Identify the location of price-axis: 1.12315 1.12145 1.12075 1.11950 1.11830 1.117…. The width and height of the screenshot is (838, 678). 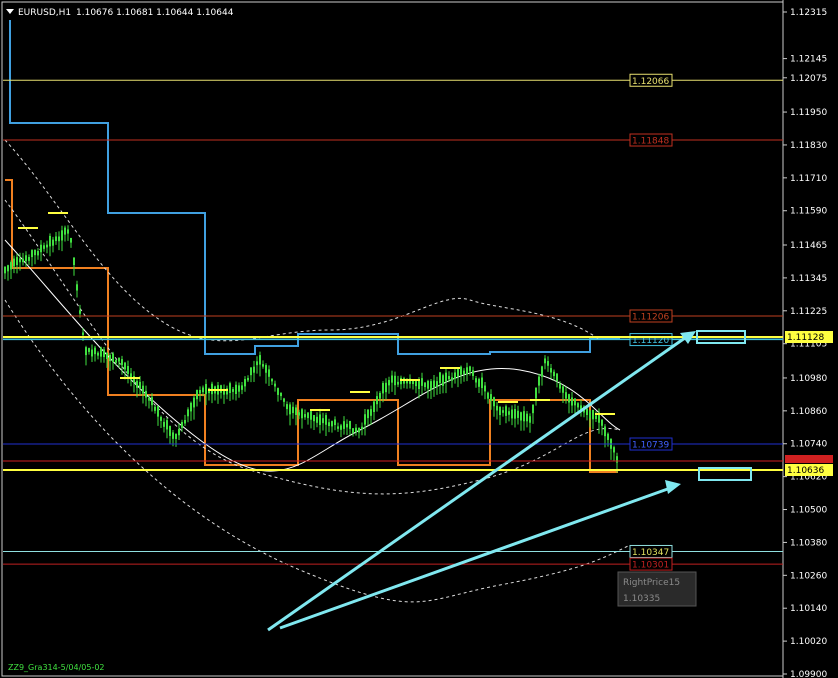
(808, 343).